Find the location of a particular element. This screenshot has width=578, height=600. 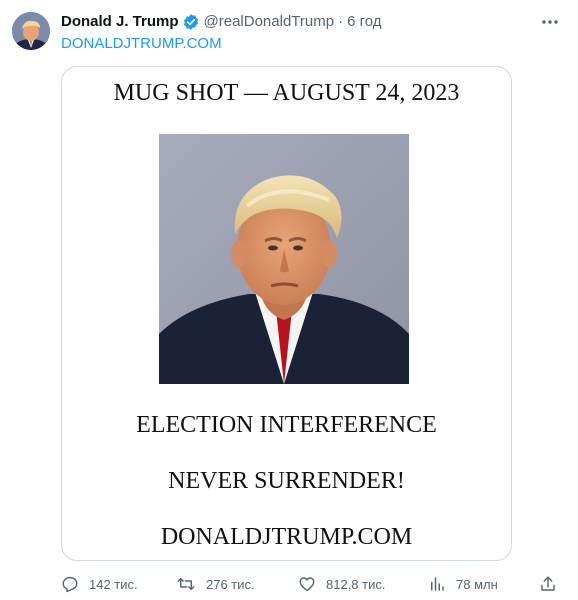

like-button: 812,8 тис. is located at coordinates (341, 584).